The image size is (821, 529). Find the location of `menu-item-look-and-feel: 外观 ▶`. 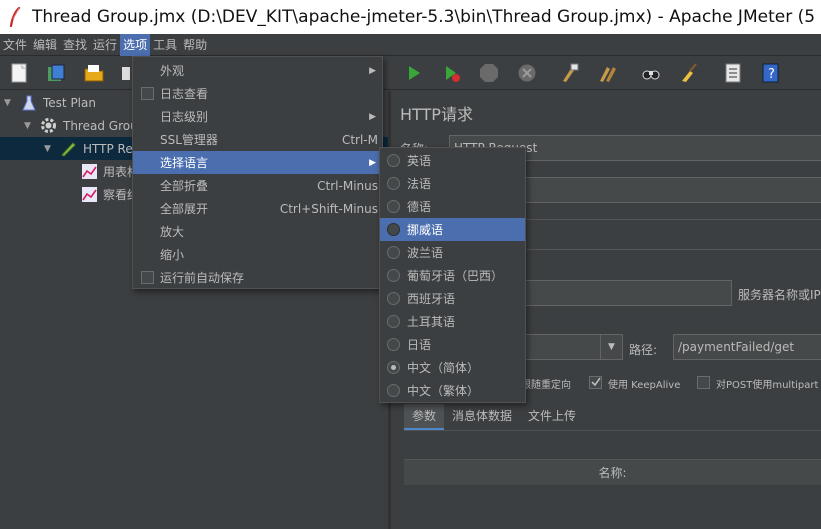

menu-item-look-and-feel: 外观 ▶ is located at coordinates (257, 70).